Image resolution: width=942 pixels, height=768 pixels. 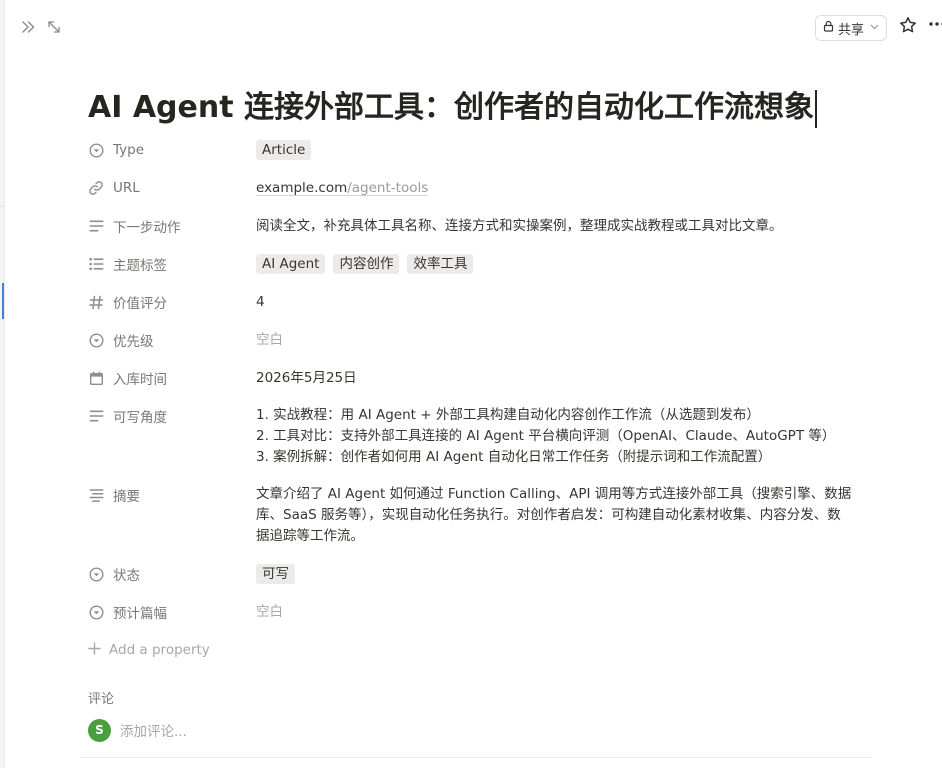 I want to click on property-name-value-score: 价值评分, so click(x=168, y=302).